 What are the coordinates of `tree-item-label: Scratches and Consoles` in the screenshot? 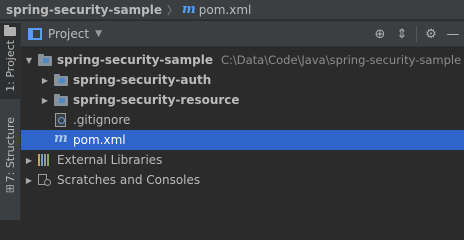 It's located at (129, 180).